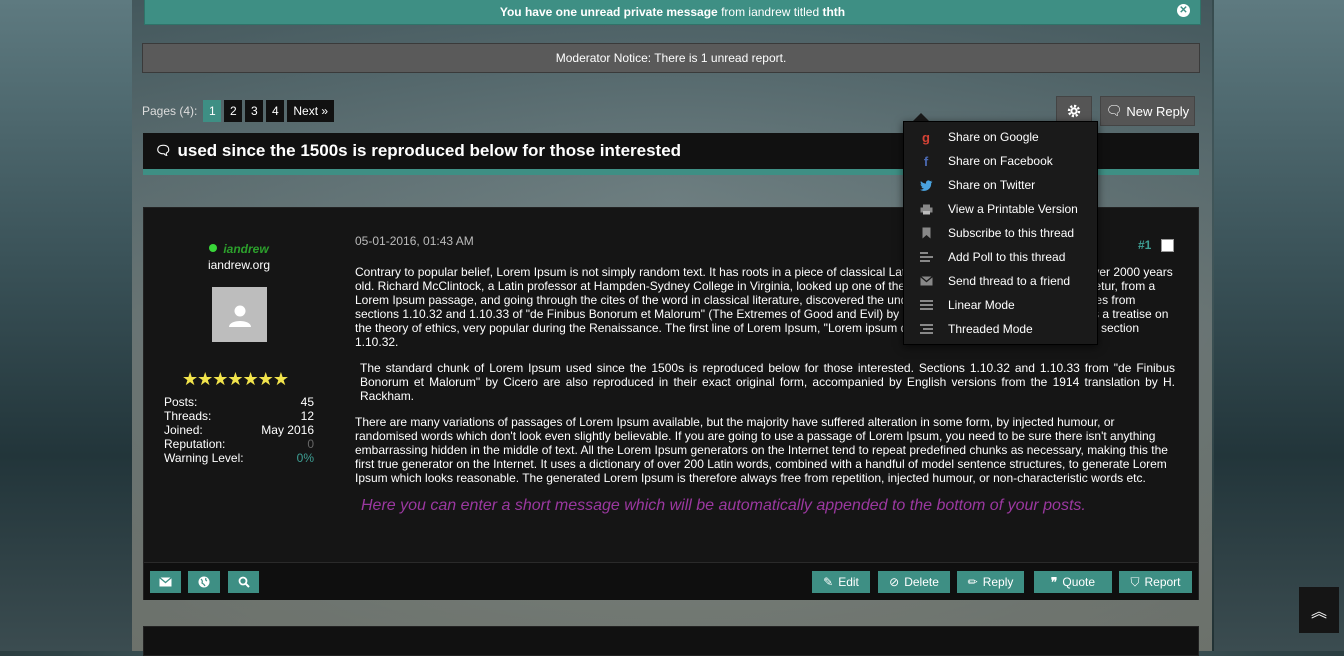  Describe the element at coordinates (671, 641) in the screenshot. I see `next-post` at that location.